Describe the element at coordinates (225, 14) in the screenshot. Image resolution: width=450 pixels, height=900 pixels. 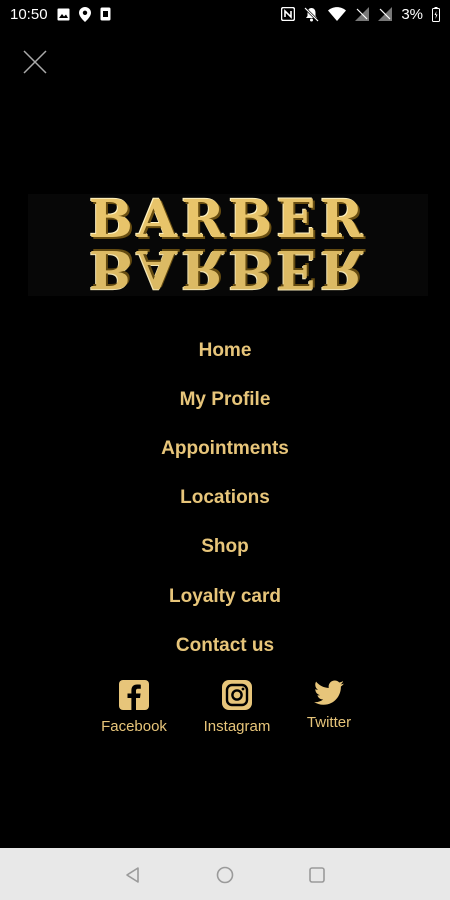
I see `status-bar: 10:50 3%` at that location.